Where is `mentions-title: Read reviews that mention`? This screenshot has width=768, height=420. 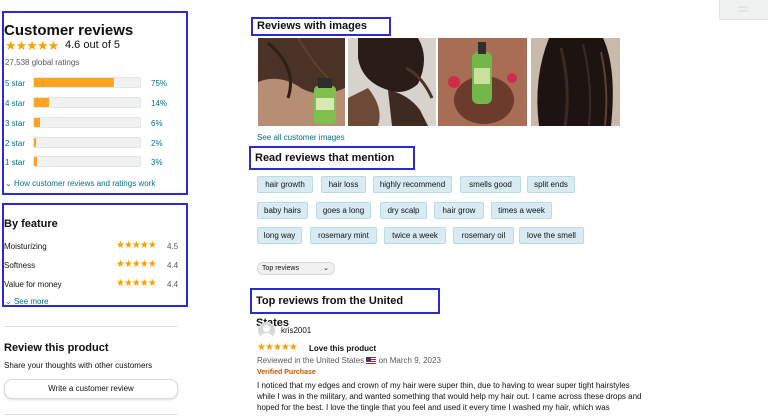 mentions-title: Read reviews that mention is located at coordinates (332, 158).